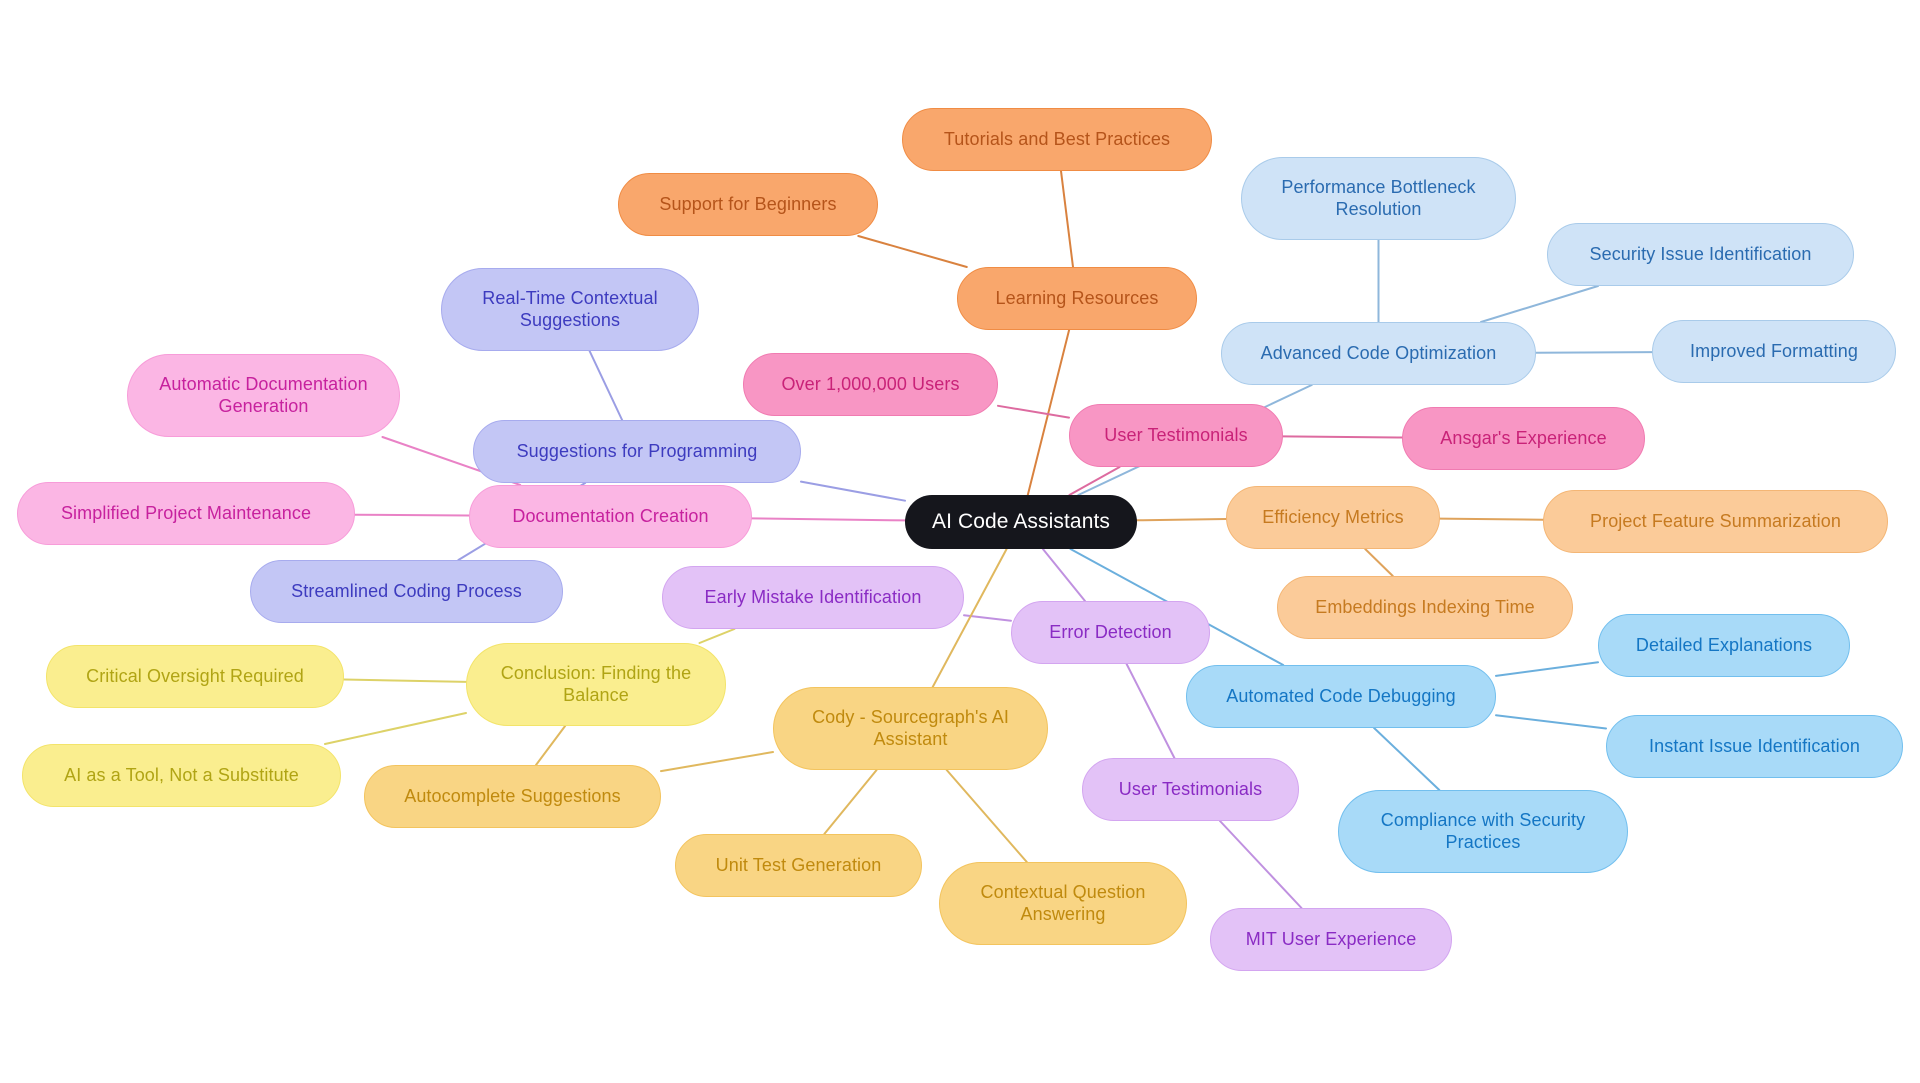 This screenshot has width=1920, height=1083. I want to click on node-label: Contextual Question Answering, so click(1063, 902).